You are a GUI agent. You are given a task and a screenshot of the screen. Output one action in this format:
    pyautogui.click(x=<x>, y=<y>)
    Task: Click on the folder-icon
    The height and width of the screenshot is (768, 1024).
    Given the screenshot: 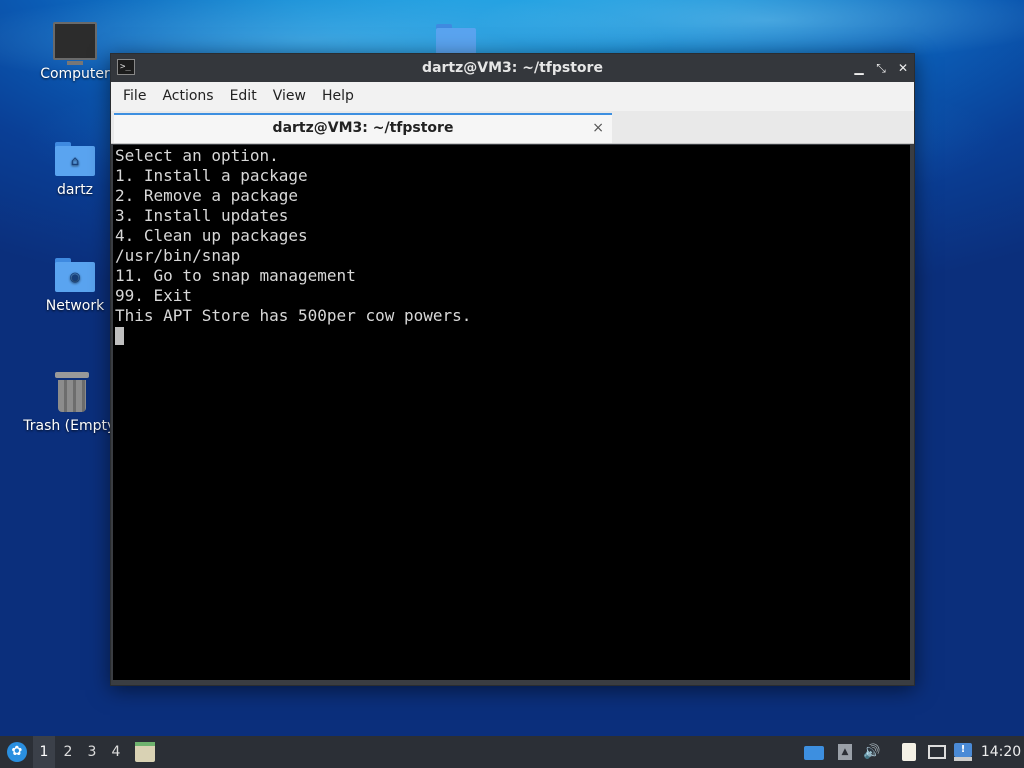 What is the action you would take?
    pyautogui.click(x=456, y=39)
    